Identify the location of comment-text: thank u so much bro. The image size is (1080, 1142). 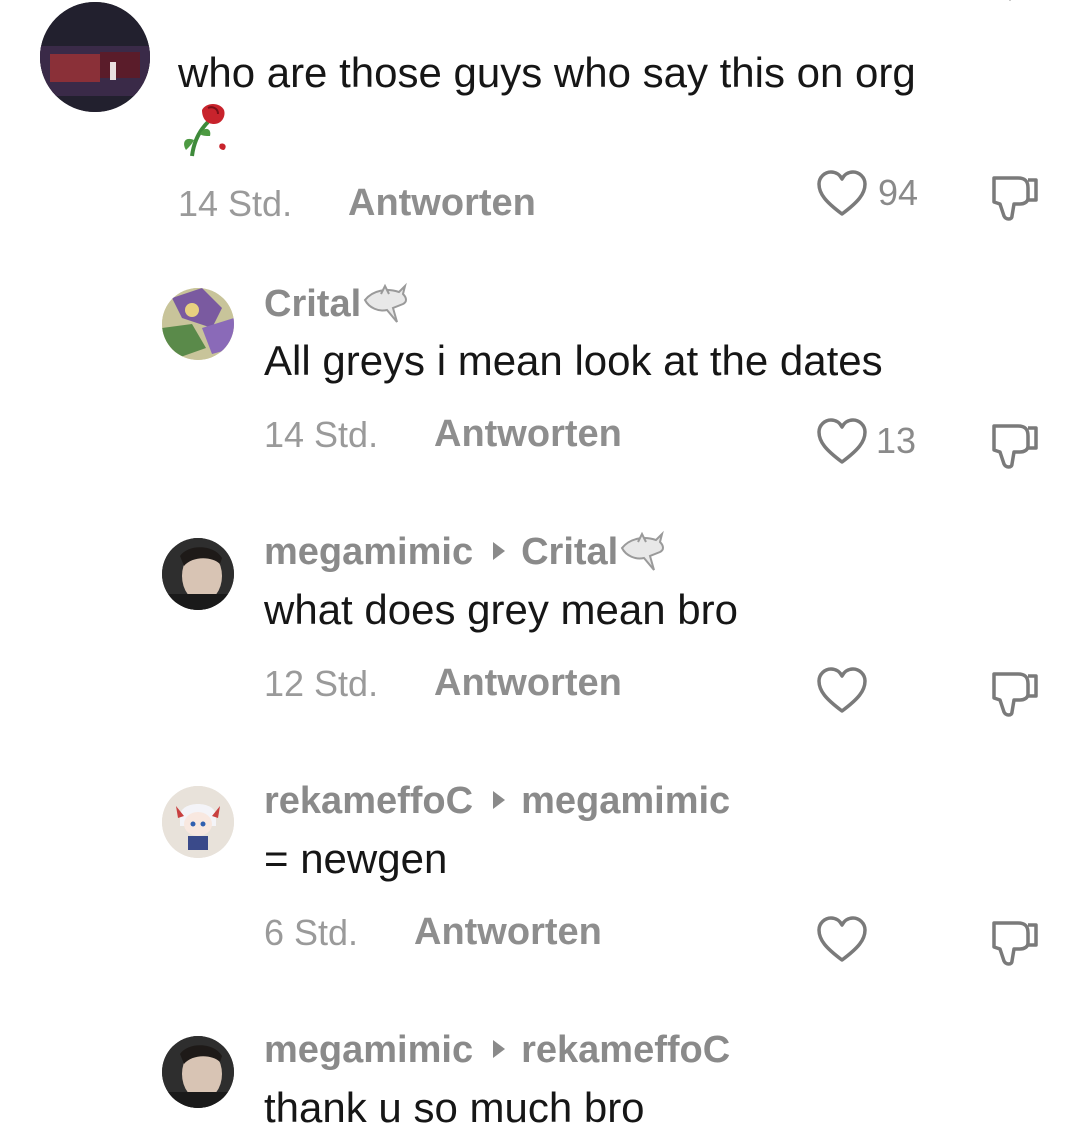
(454, 1107).